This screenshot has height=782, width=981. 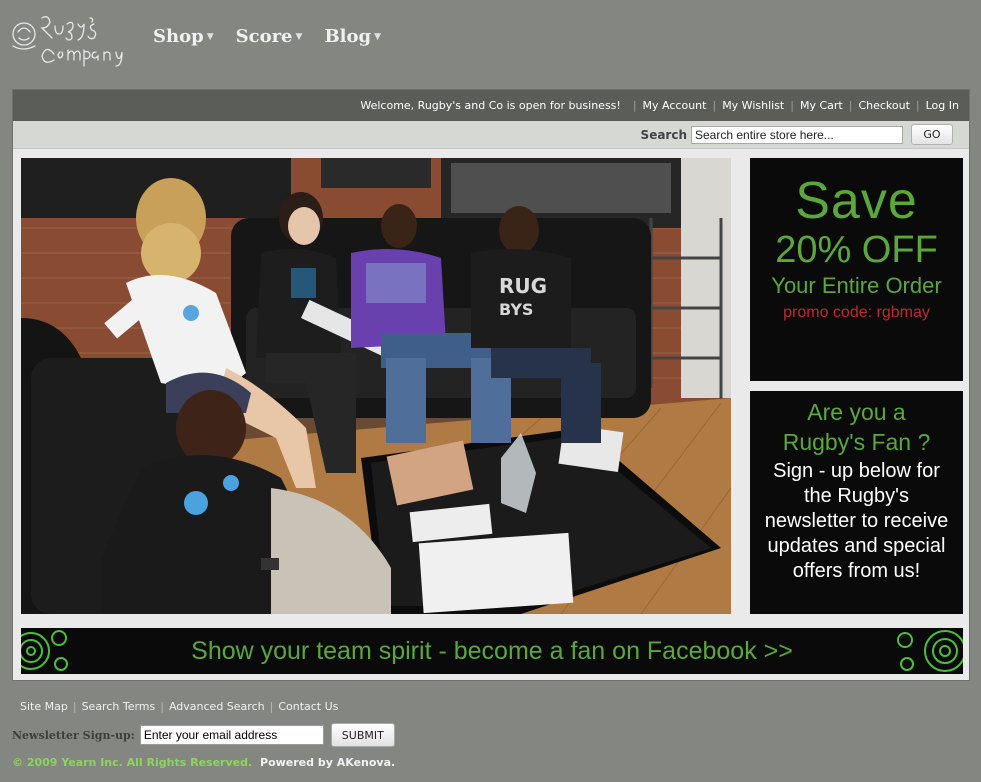 I want to click on promo-code: promo code: rgbmay, so click(x=856, y=312).